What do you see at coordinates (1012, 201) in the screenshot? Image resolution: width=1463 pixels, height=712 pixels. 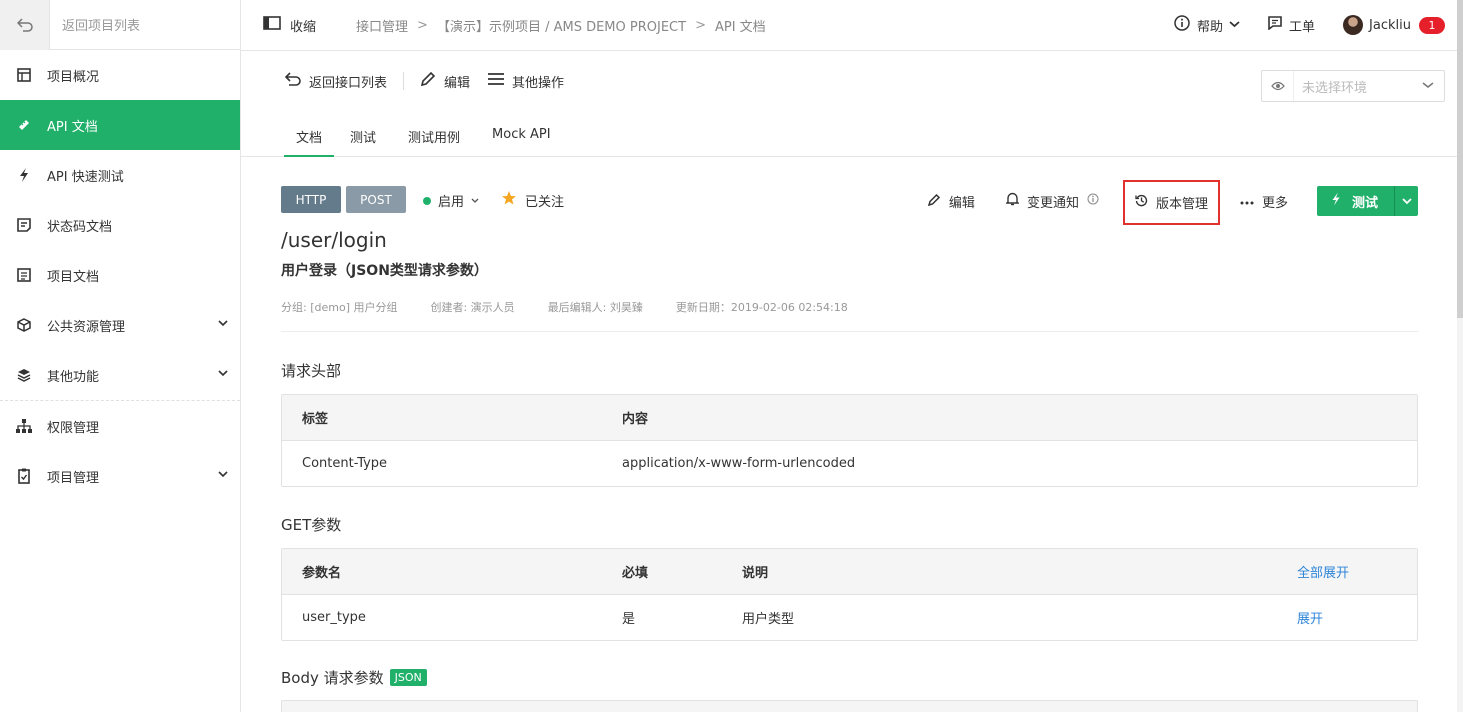 I see `bell-icon` at bounding box center [1012, 201].